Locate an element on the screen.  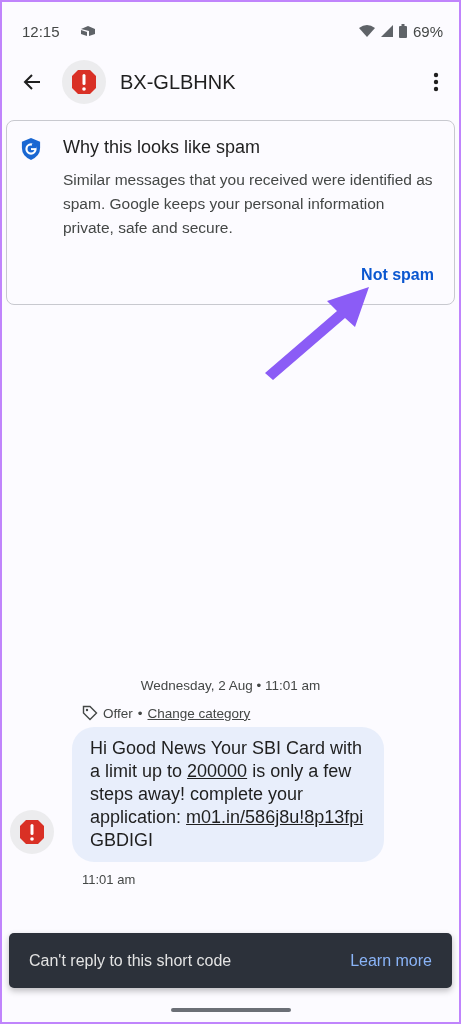
snackbar-message: Can't reply to this short code is located at coordinates (130, 960).